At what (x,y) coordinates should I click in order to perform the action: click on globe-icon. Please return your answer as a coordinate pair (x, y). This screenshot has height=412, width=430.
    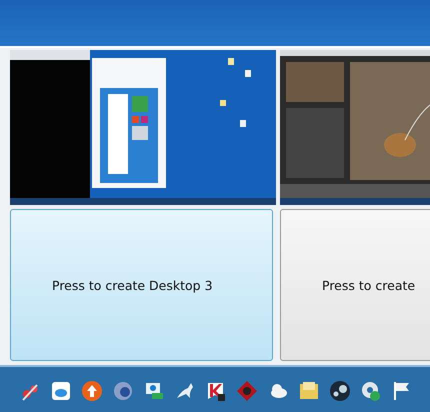
    Looking at the image, I should click on (123, 391).